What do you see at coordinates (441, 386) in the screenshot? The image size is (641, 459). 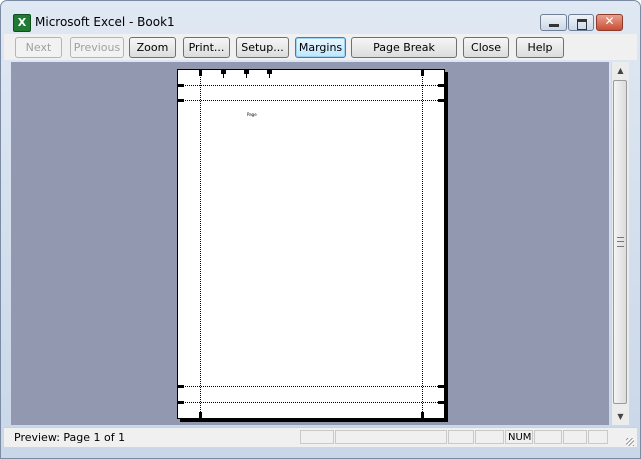 I see `bottom-margin-handle-right` at bounding box center [441, 386].